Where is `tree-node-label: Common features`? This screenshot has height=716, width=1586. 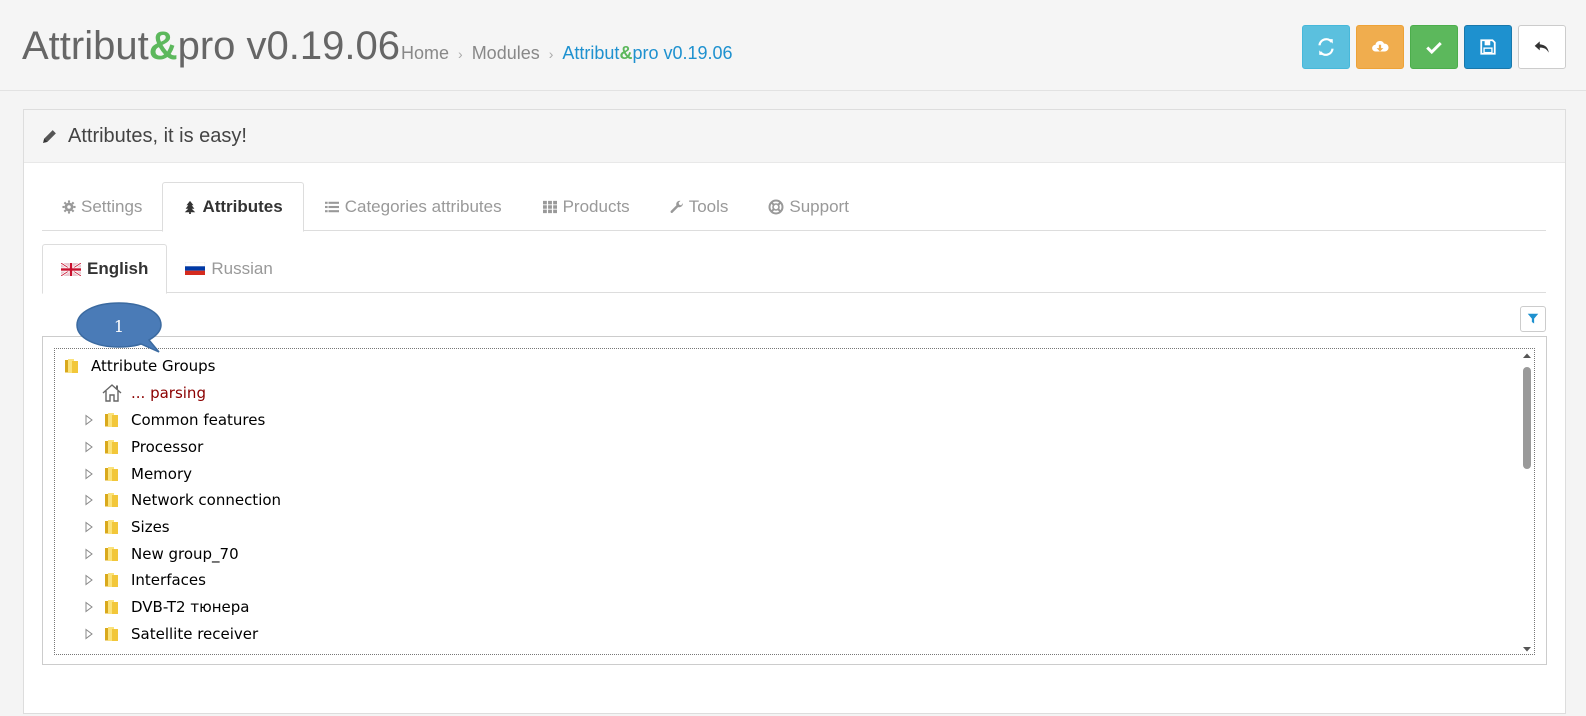 tree-node-label: Common features is located at coordinates (198, 420).